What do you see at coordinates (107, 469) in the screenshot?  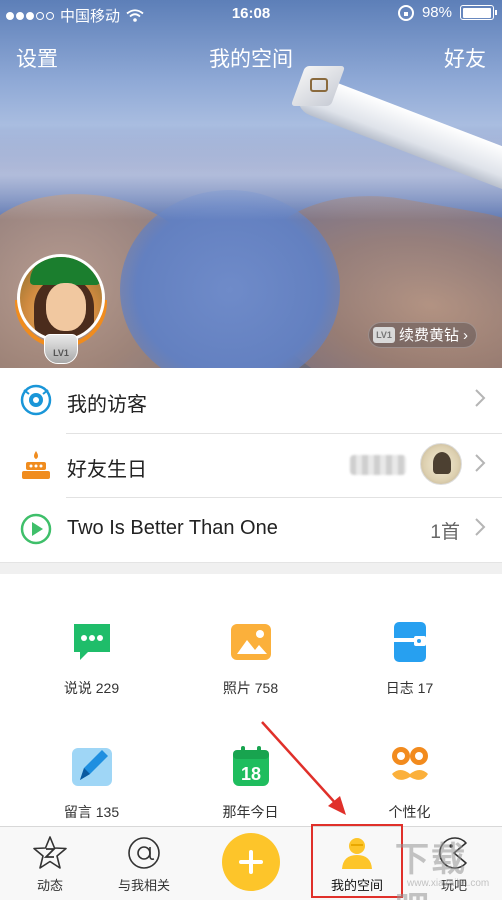 I see `birthday-label: 好友生日` at bounding box center [107, 469].